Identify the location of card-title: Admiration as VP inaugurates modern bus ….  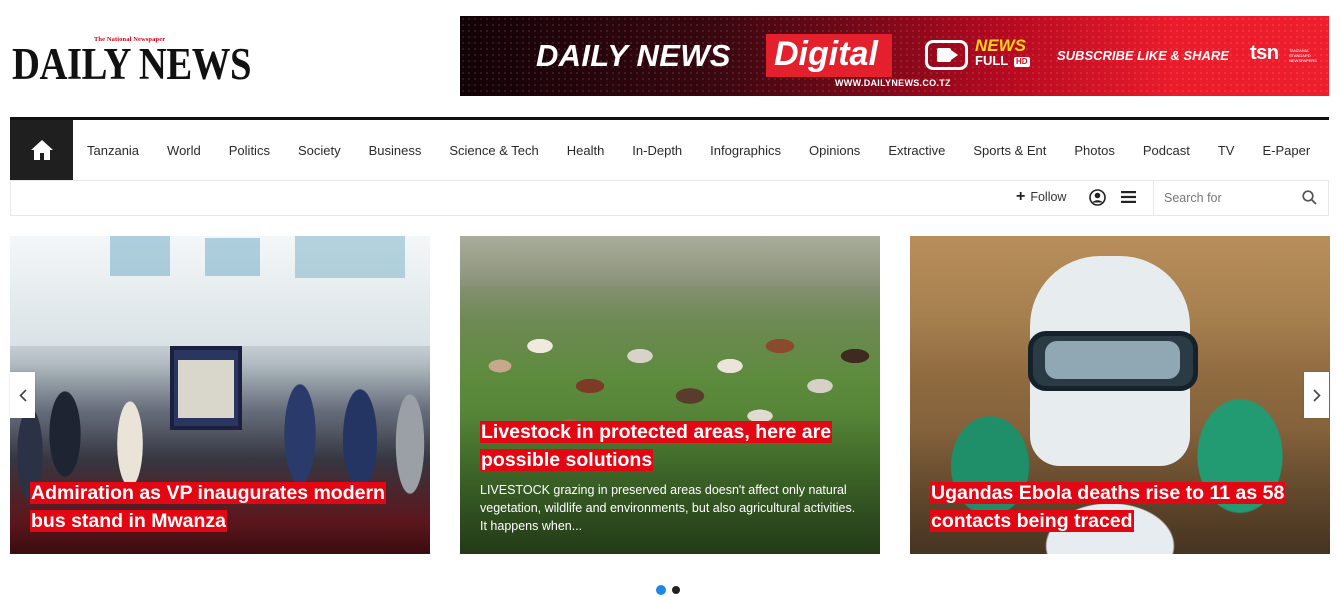
(220, 507).